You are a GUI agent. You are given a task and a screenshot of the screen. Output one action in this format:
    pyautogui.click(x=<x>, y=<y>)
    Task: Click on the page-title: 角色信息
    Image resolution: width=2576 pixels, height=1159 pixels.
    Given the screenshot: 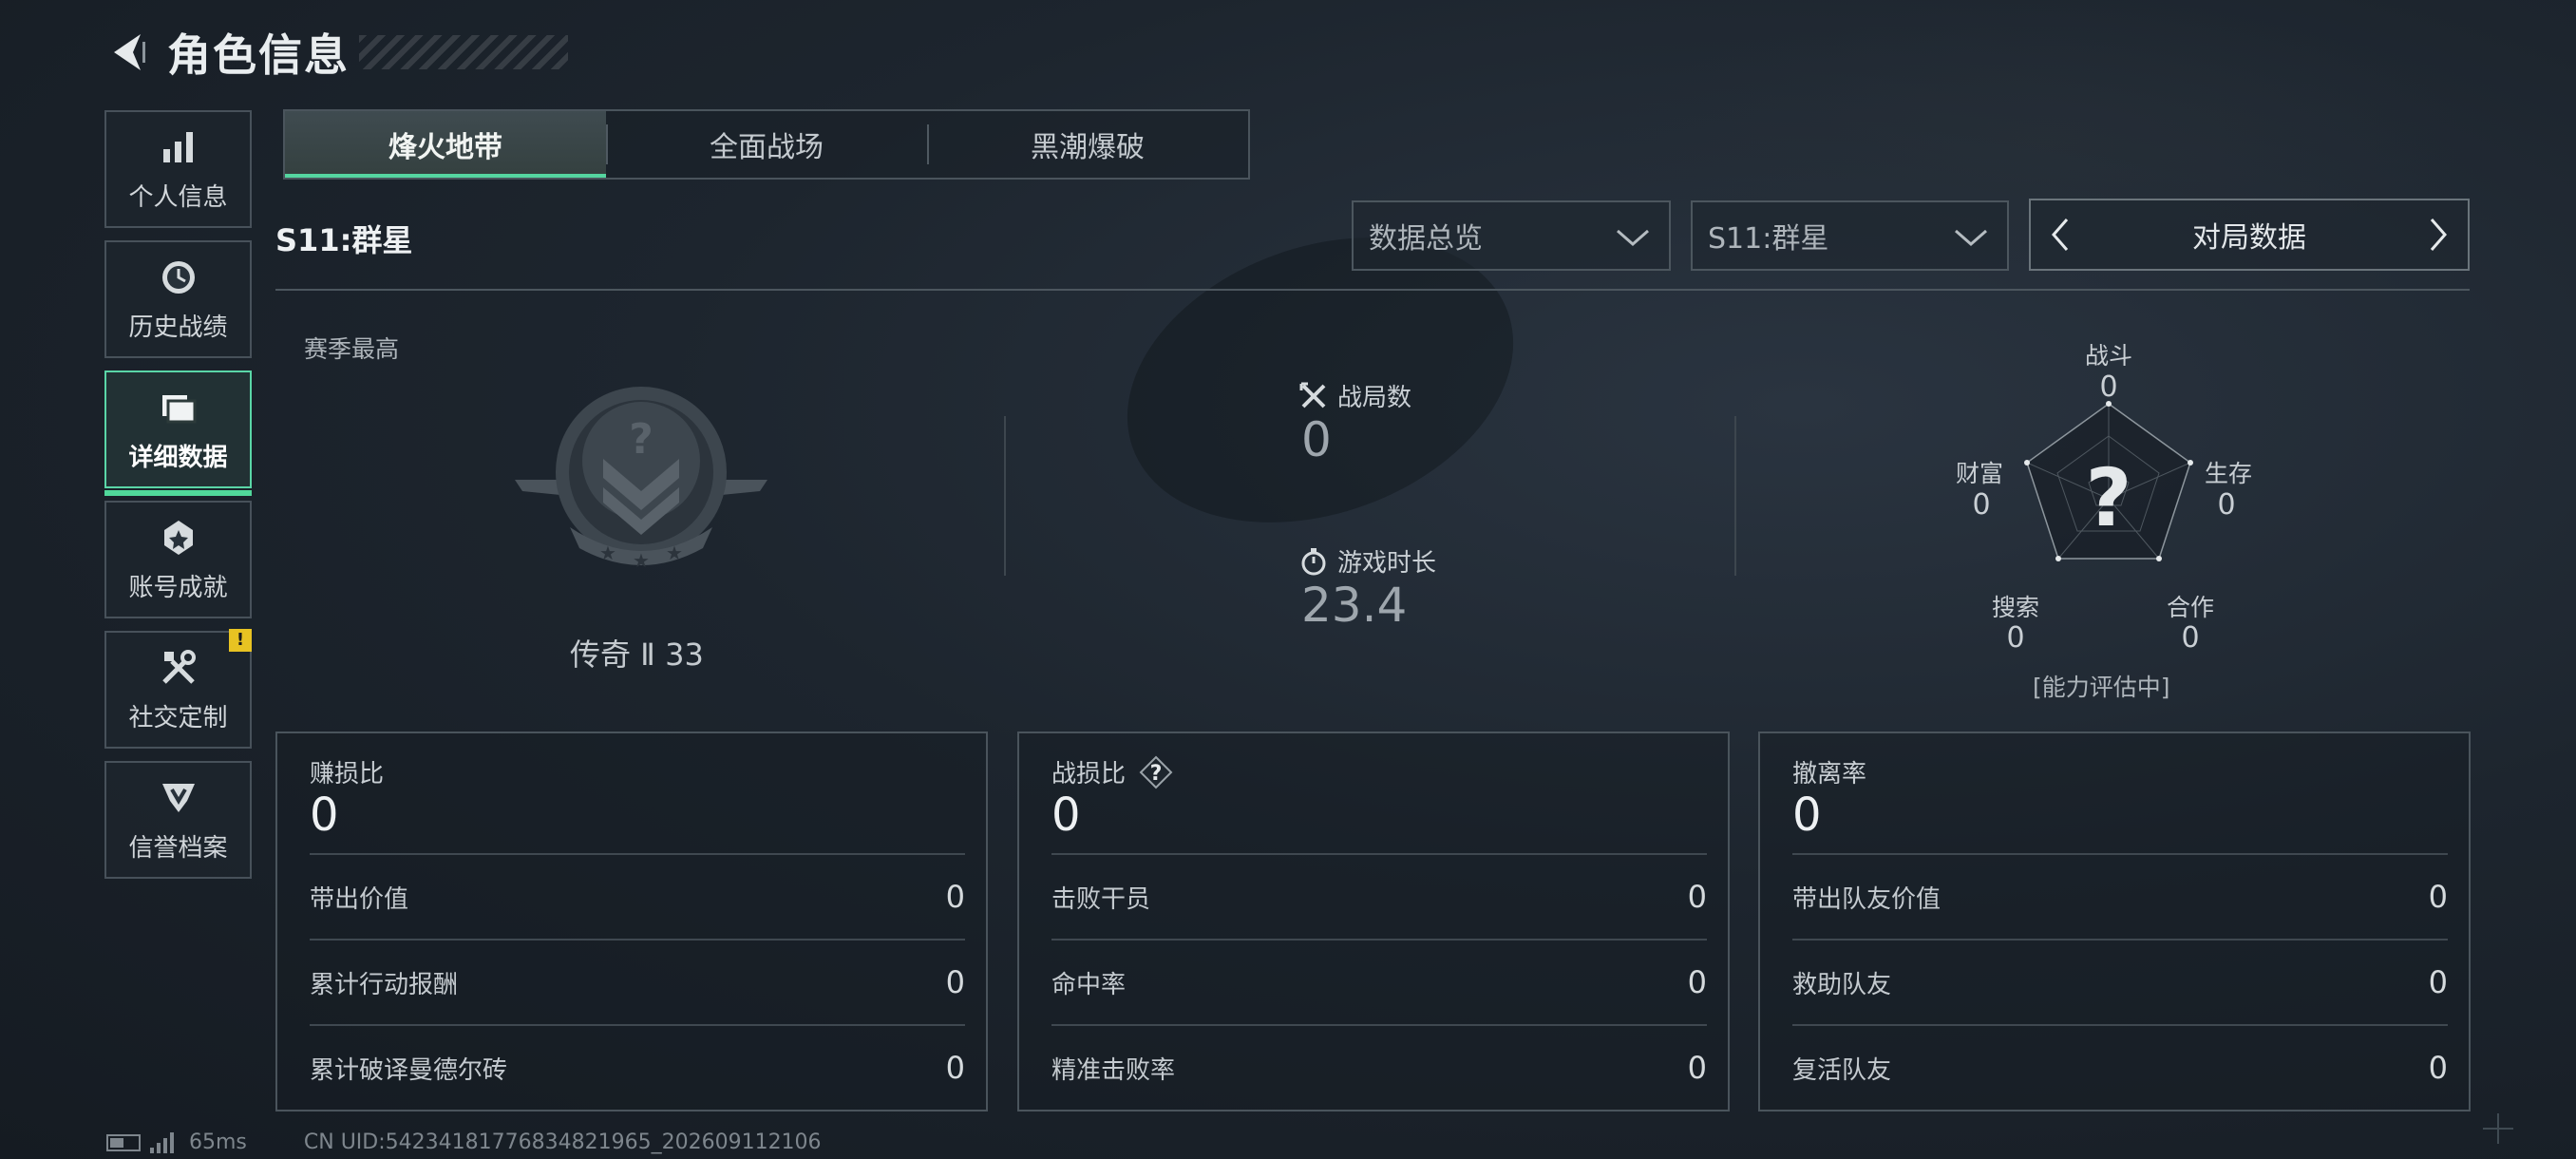 What is the action you would take?
    pyautogui.click(x=258, y=55)
    